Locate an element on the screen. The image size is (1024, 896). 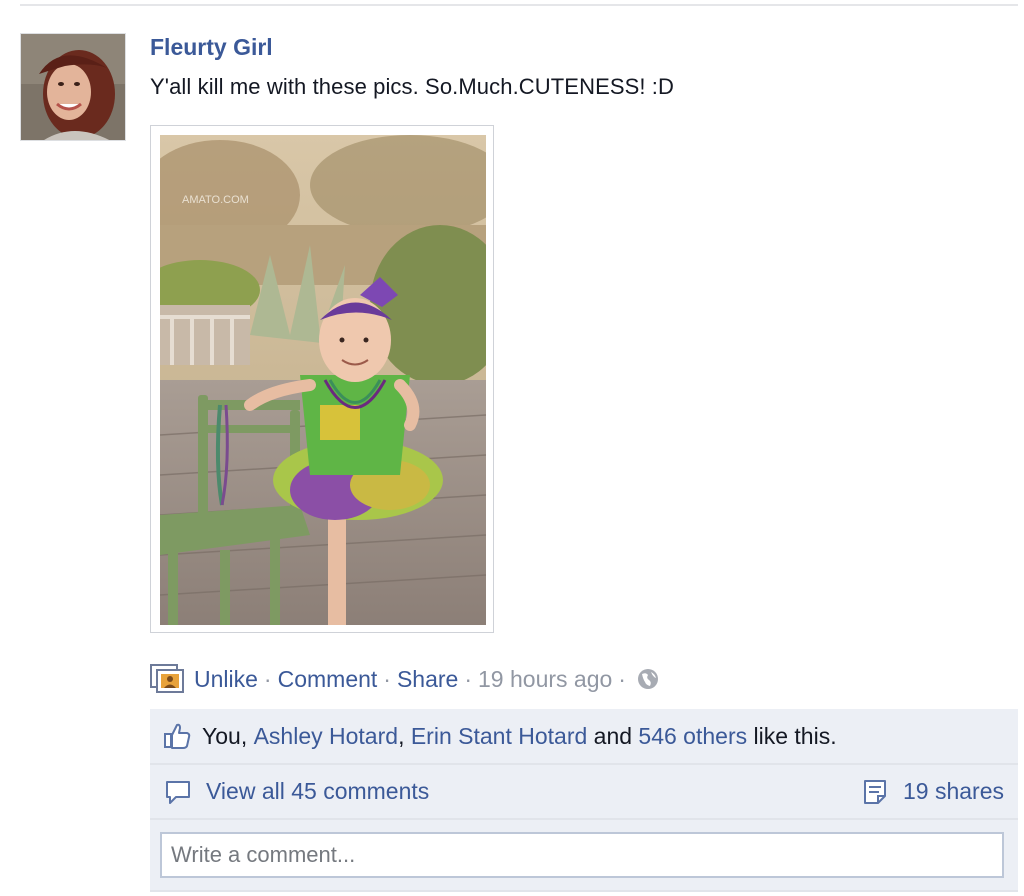
likes-prefix: You, is located at coordinates (228, 735).